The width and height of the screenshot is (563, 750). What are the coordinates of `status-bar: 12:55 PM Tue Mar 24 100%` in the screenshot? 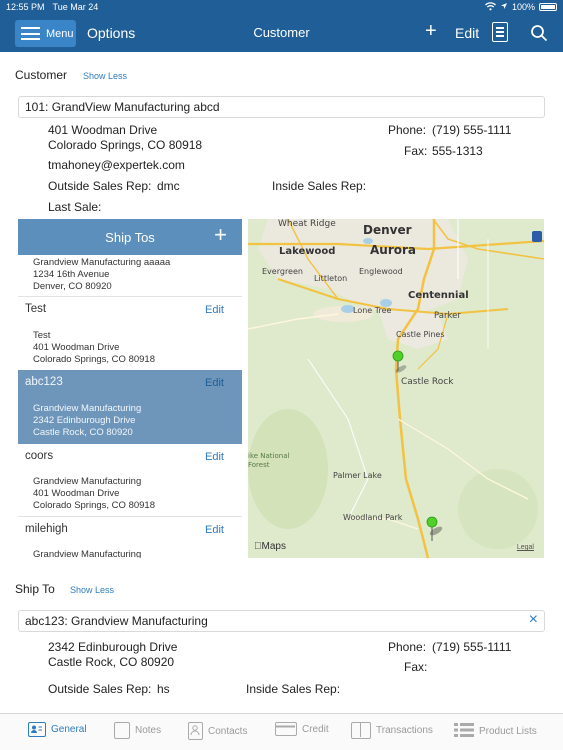 It's located at (281, 7).